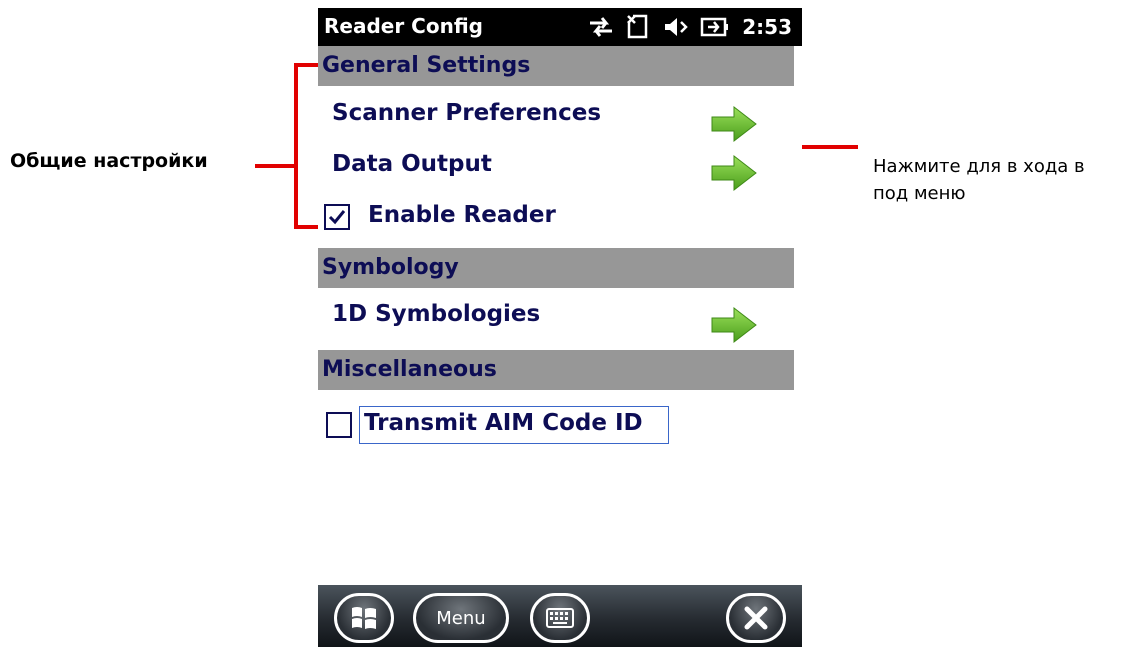  I want to click on annotation-bracket-vertical, so click(296, 146).